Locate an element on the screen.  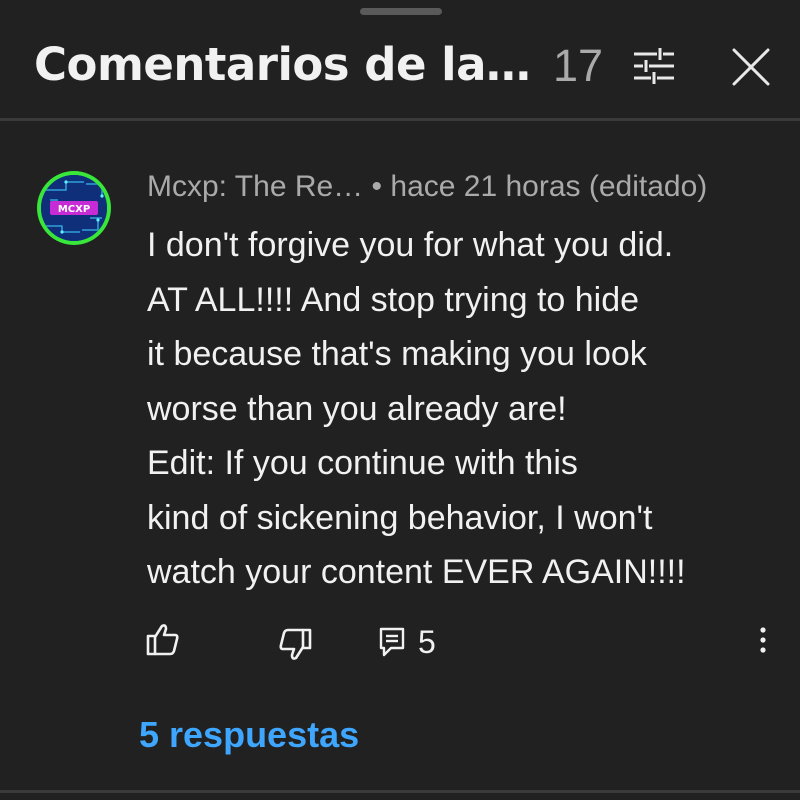
comment-time: hace 21 horas (editado) is located at coordinates (549, 186).